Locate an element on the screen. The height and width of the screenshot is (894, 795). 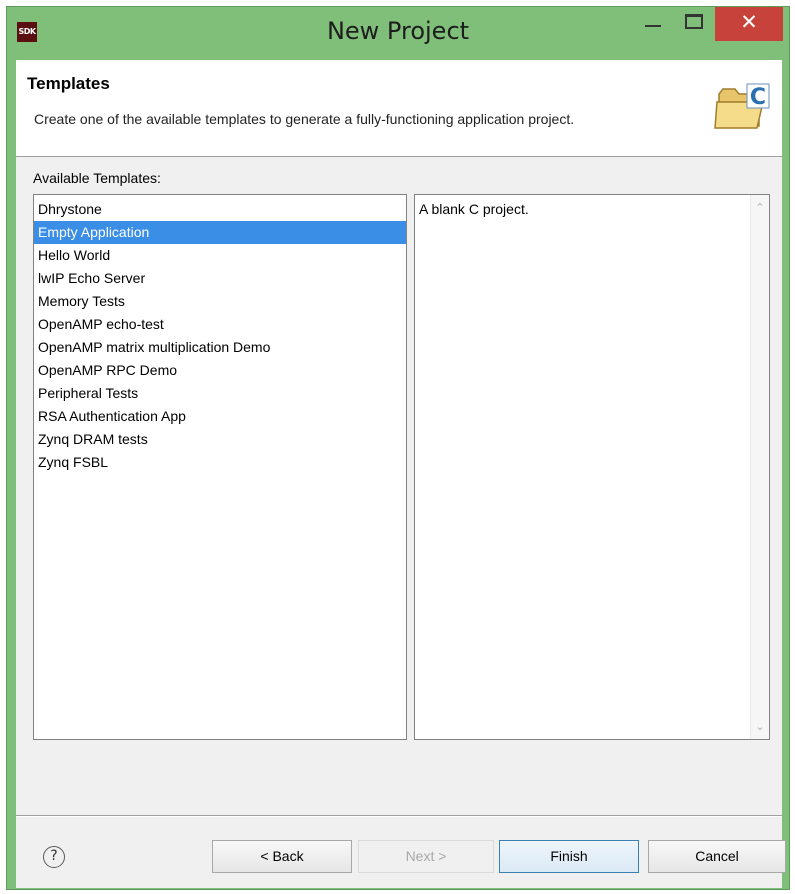
close-button: ✕ is located at coordinates (749, 24).